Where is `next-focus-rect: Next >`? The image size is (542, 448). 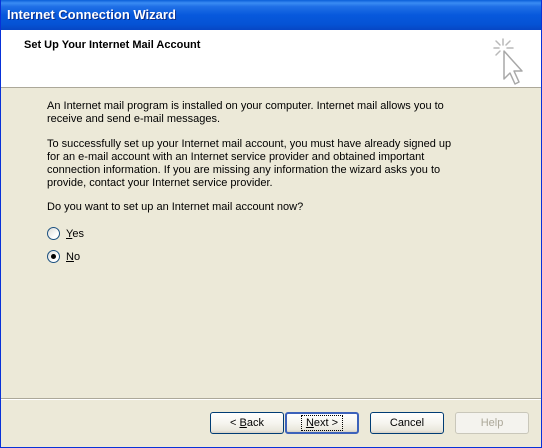
next-focus-rect: Next > is located at coordinates (322, 423).